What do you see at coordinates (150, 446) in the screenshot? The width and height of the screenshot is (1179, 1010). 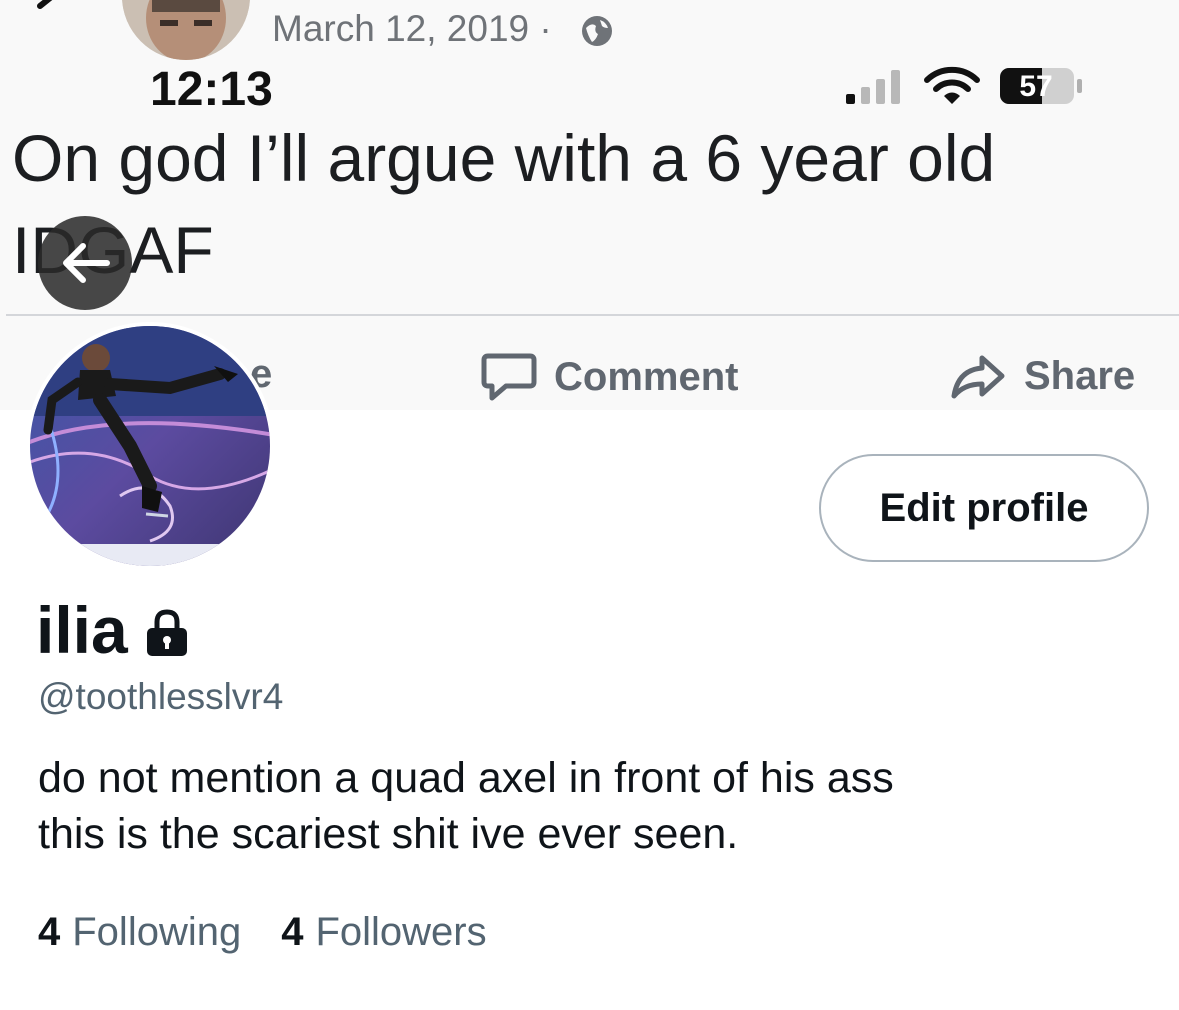 I see `profile-avatar` at bounding box center [150, 446].